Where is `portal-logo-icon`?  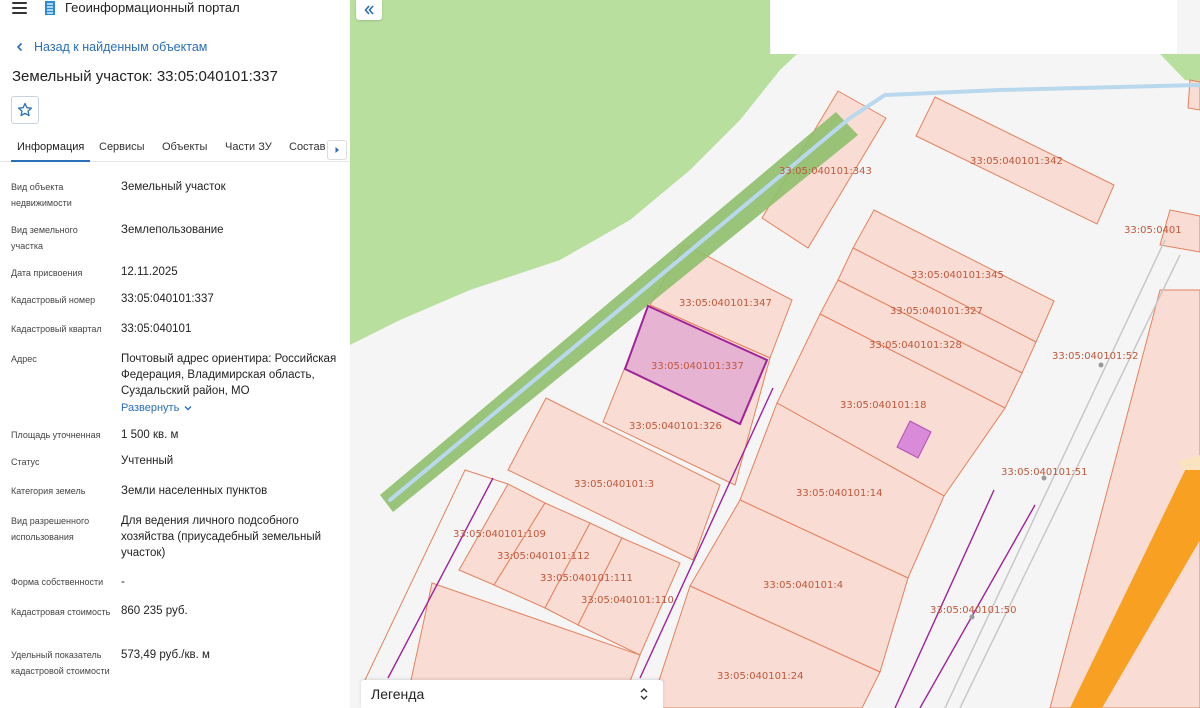
portal-logo-icon is located at coordinates (50, 8).